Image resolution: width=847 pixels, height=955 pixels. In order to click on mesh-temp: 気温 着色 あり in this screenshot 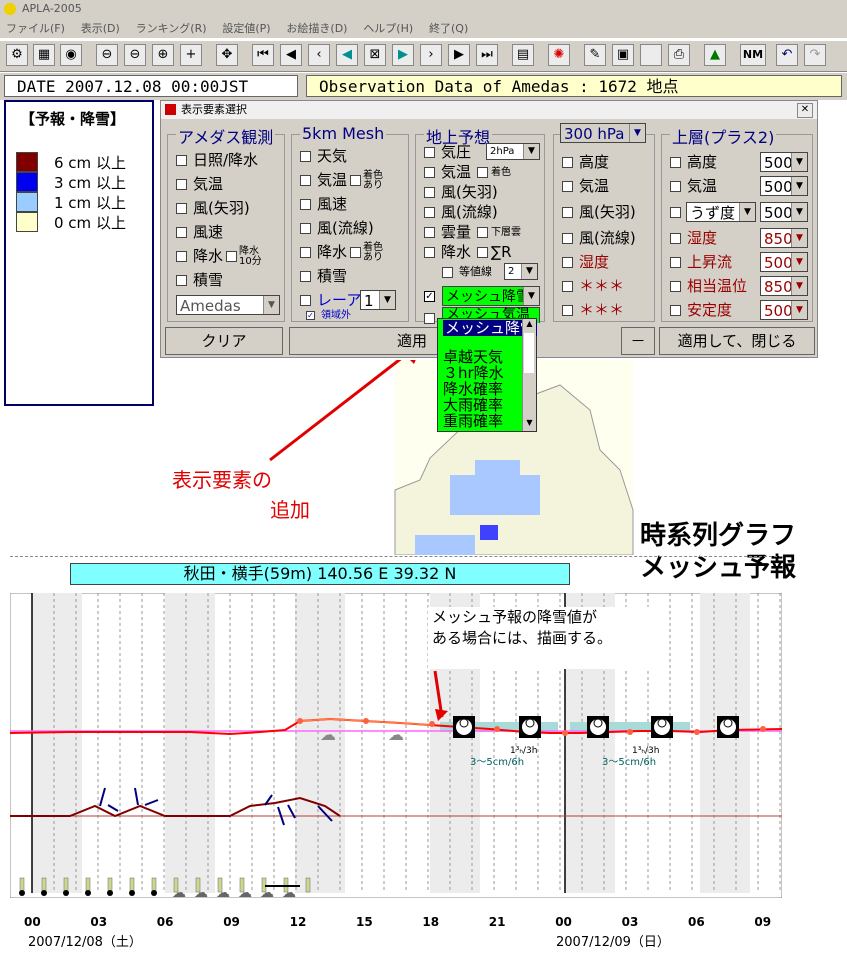, I will do `click(341, 180)`.